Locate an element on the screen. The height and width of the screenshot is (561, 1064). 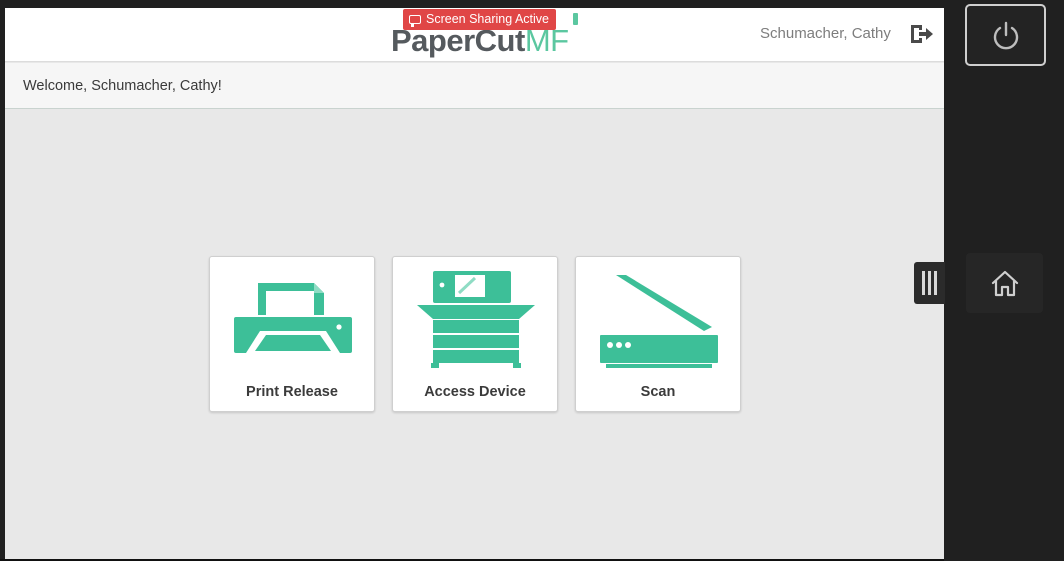
print-release-tile: Print Release is located at coordinates (292, 334).